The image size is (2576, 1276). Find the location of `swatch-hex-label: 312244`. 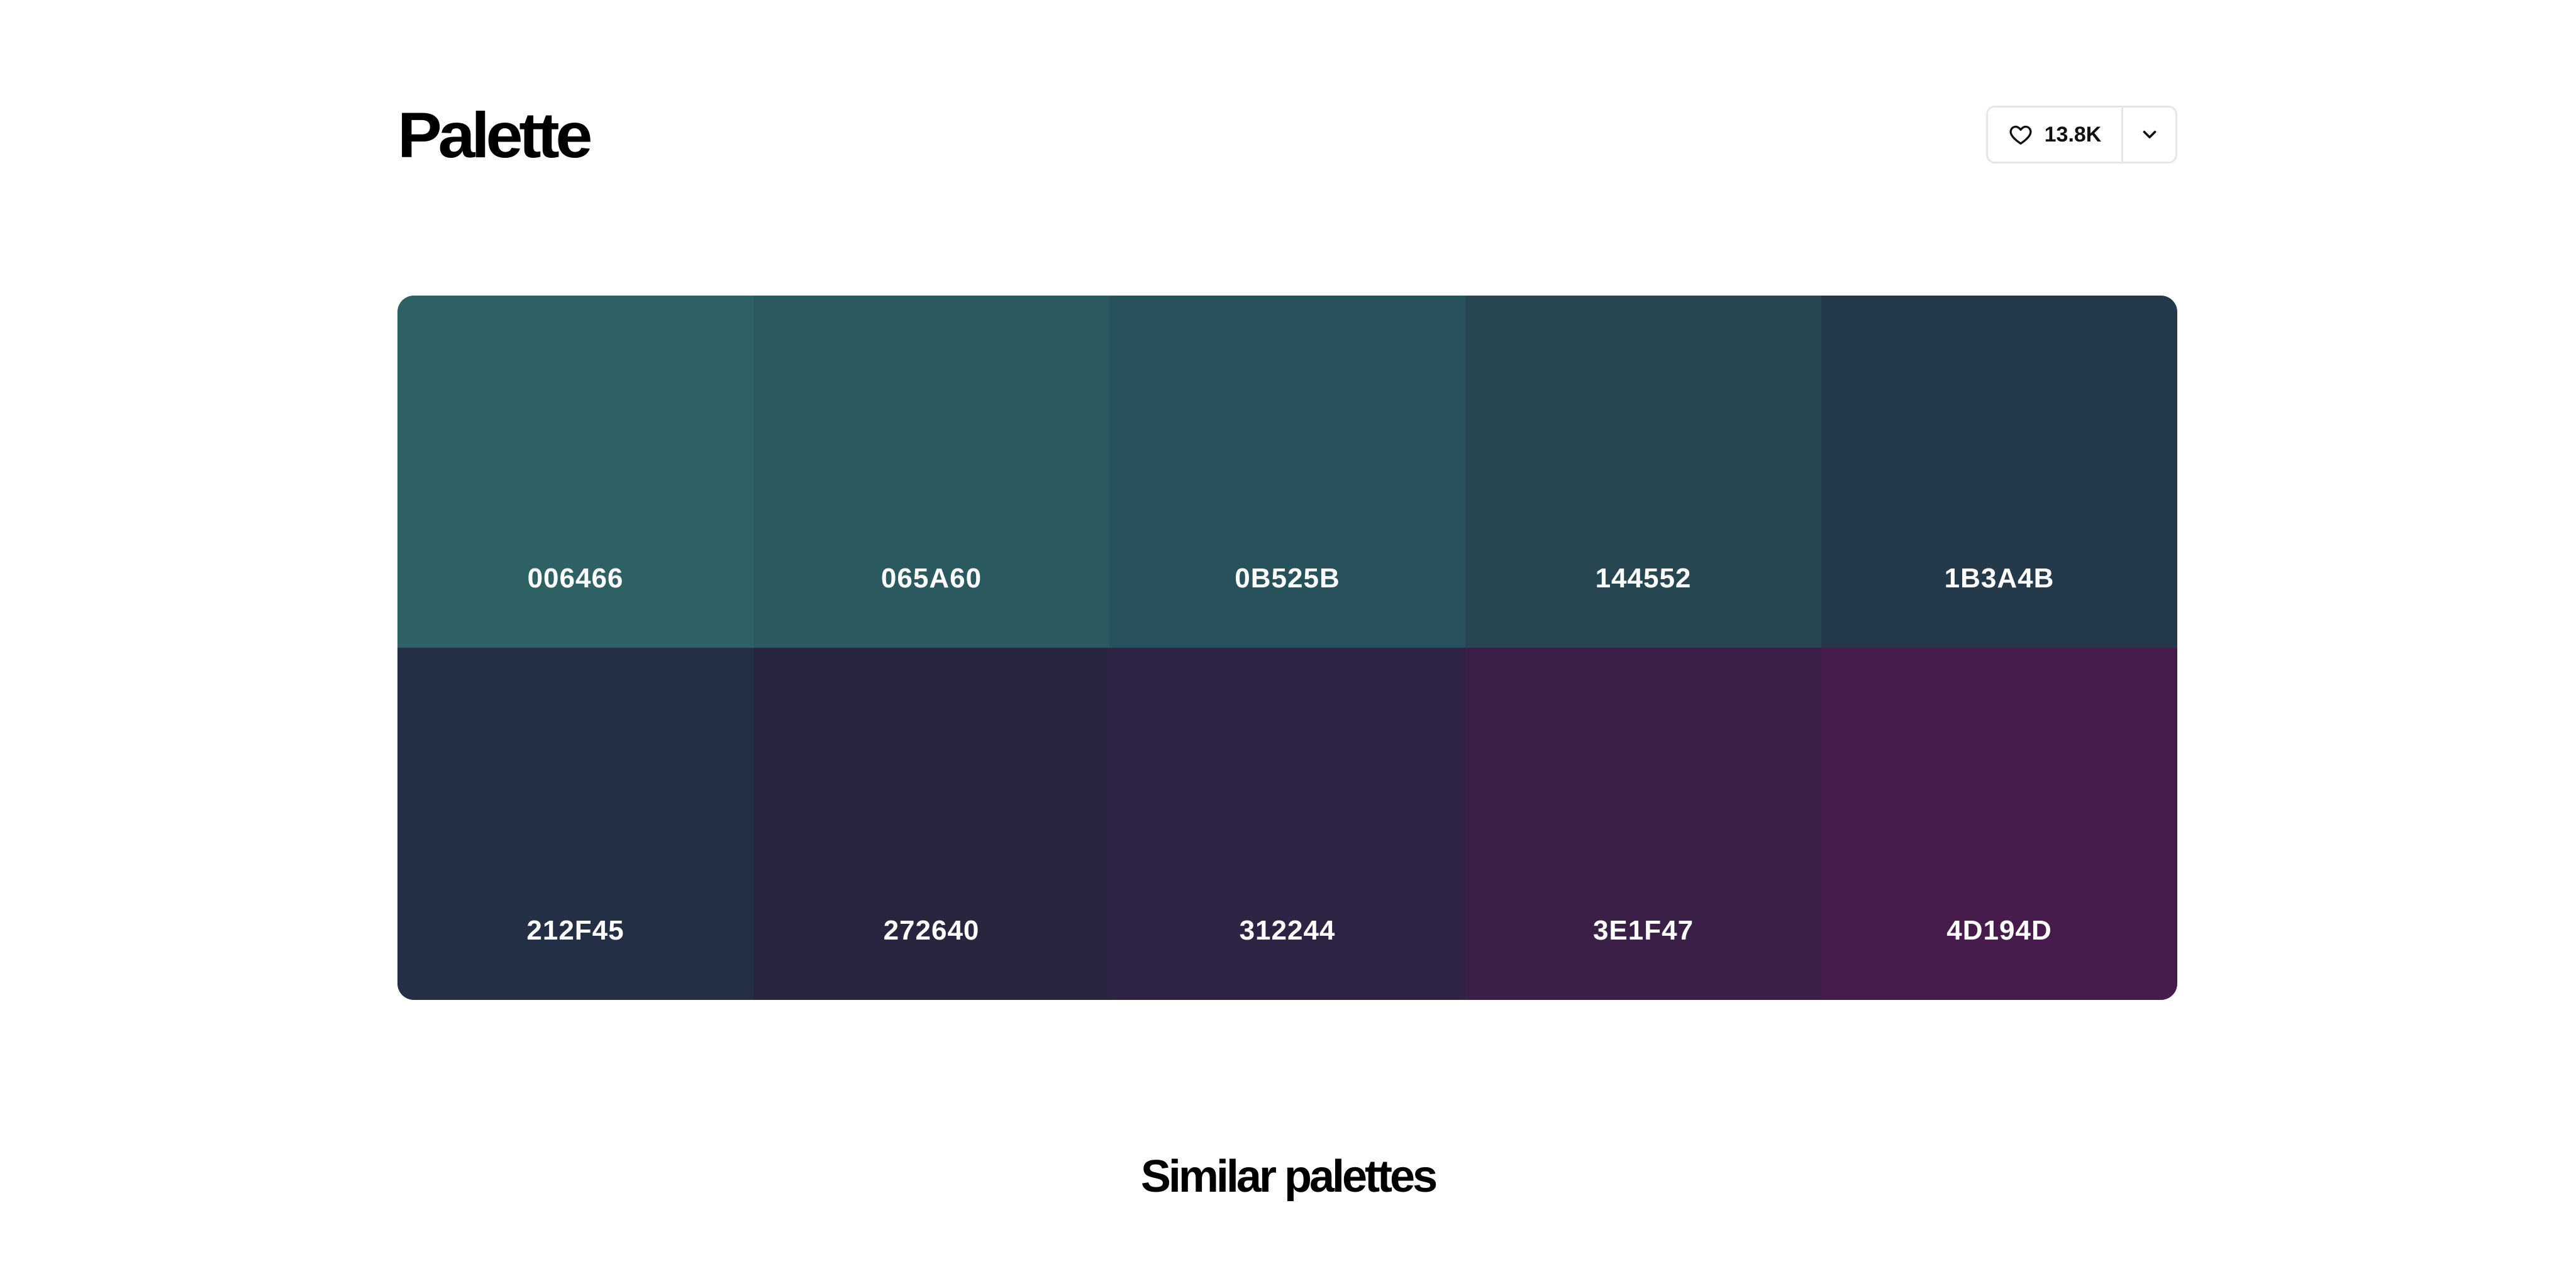

swatch-hex-label: 312244 is located at coordinates (1287, 930).